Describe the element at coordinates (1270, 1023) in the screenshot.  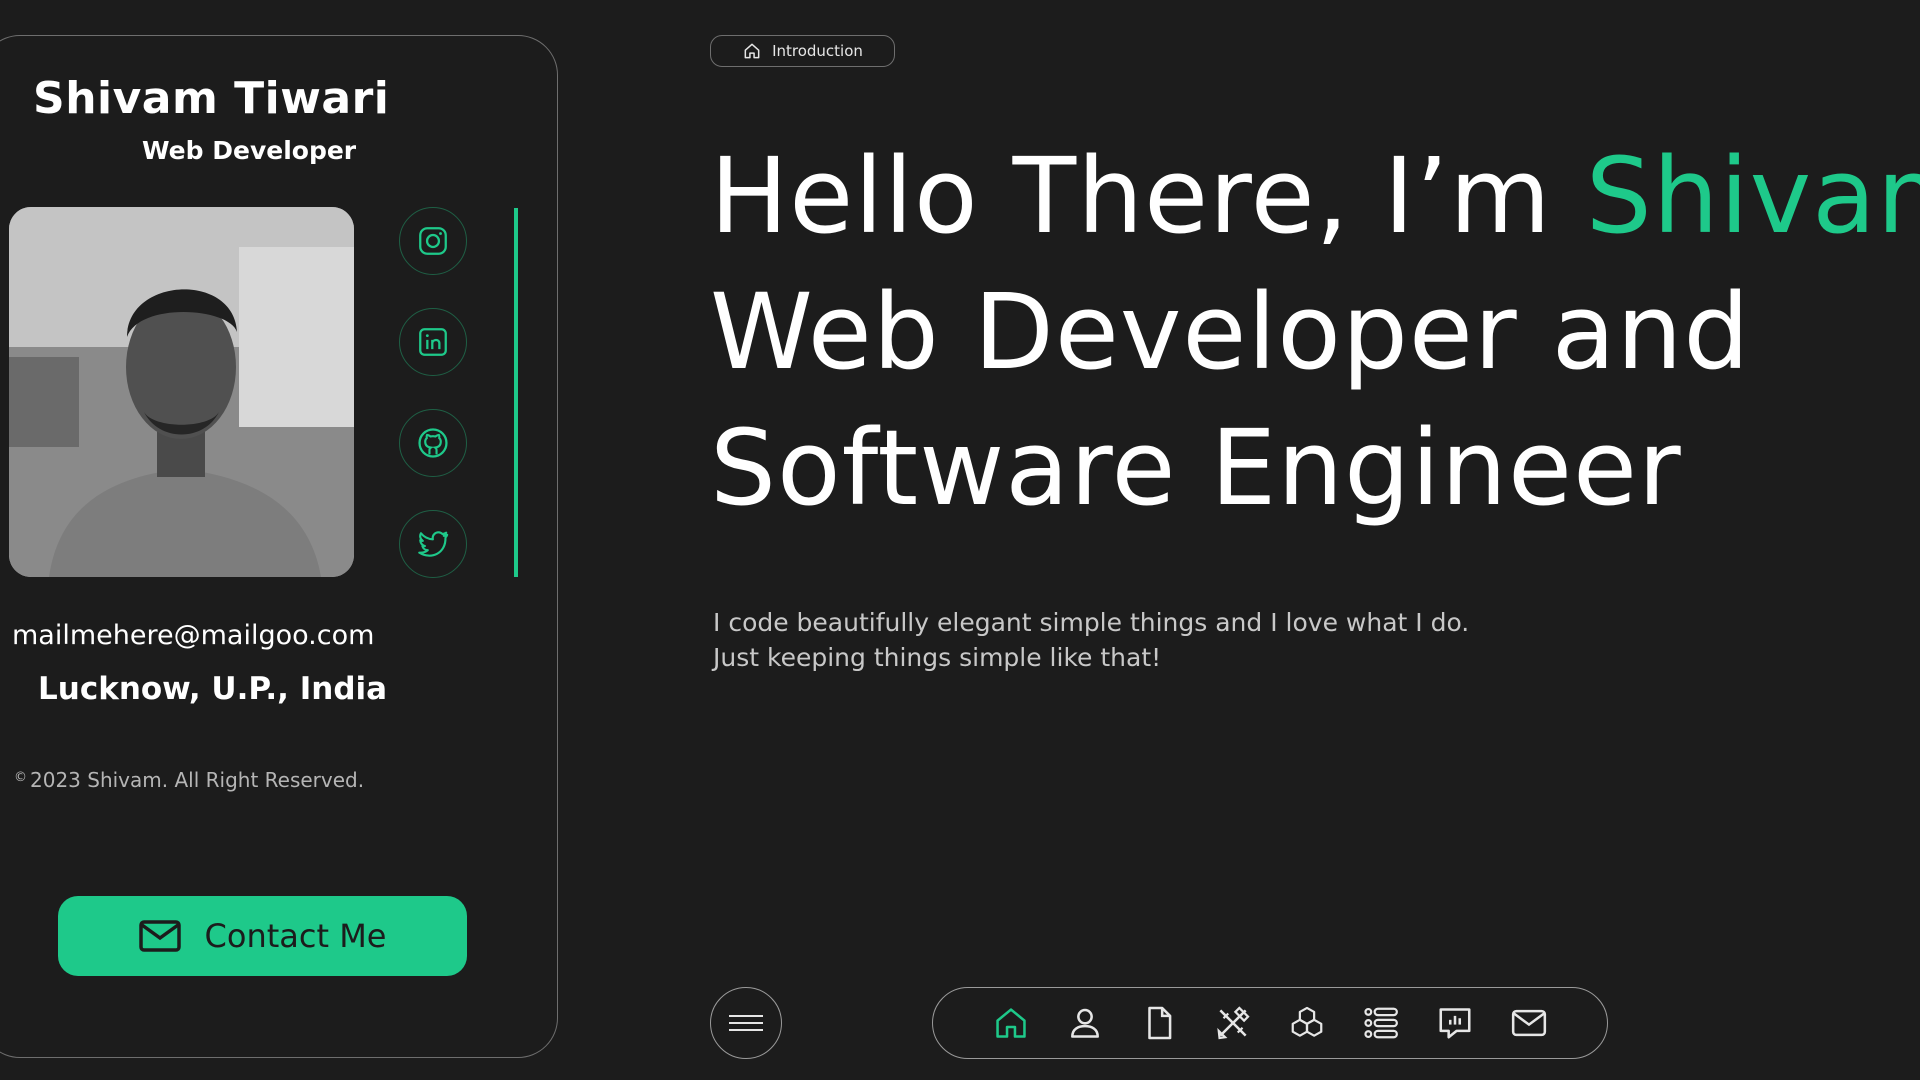
I see `bottom-nav` at that location.